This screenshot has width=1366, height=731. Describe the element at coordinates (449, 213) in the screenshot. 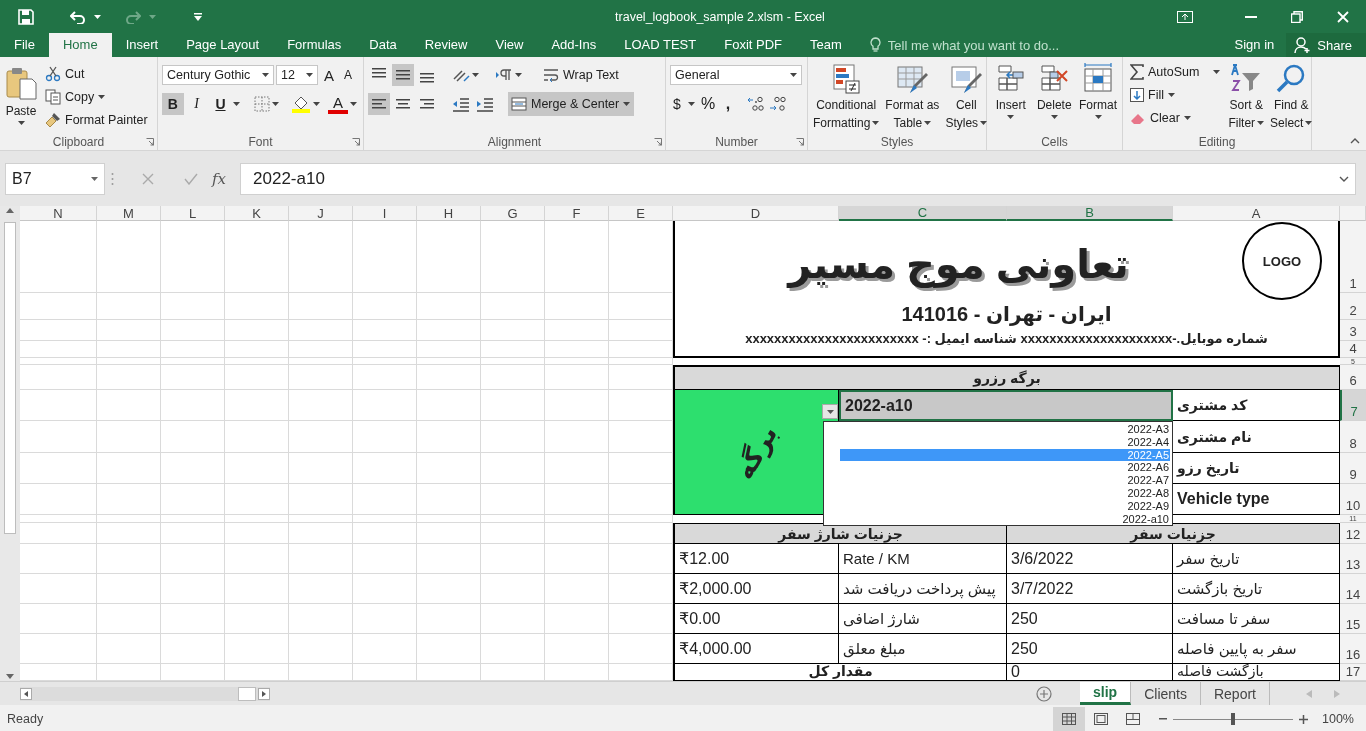

I see `column-header: H` at that location.